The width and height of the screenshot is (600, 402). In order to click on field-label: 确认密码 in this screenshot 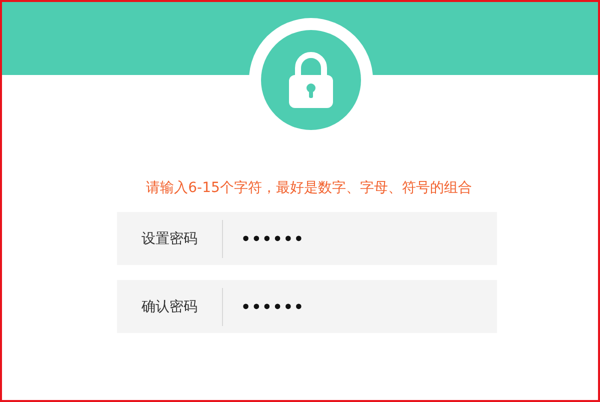, I will do `click(170, 307)`.